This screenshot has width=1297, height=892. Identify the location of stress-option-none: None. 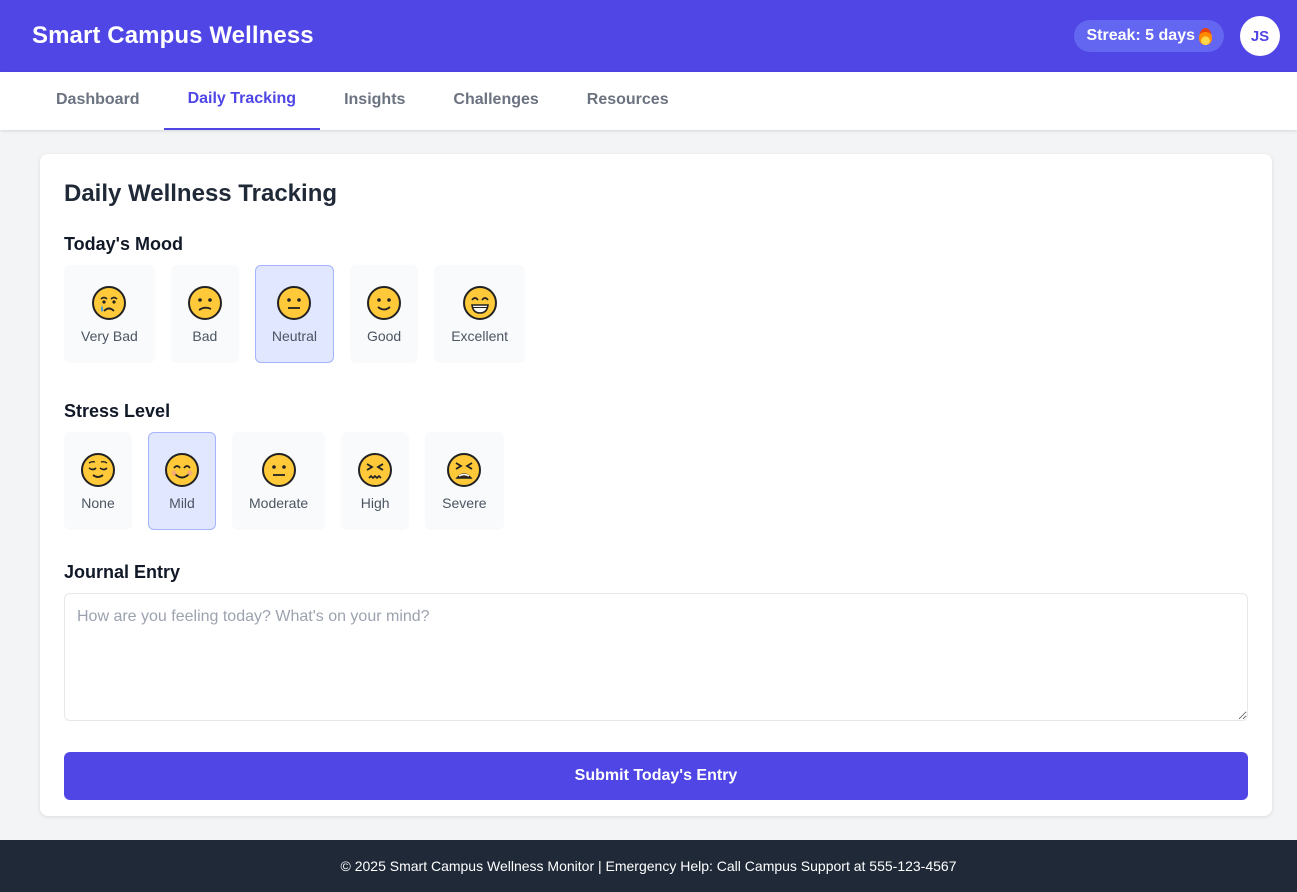
(98, 481).